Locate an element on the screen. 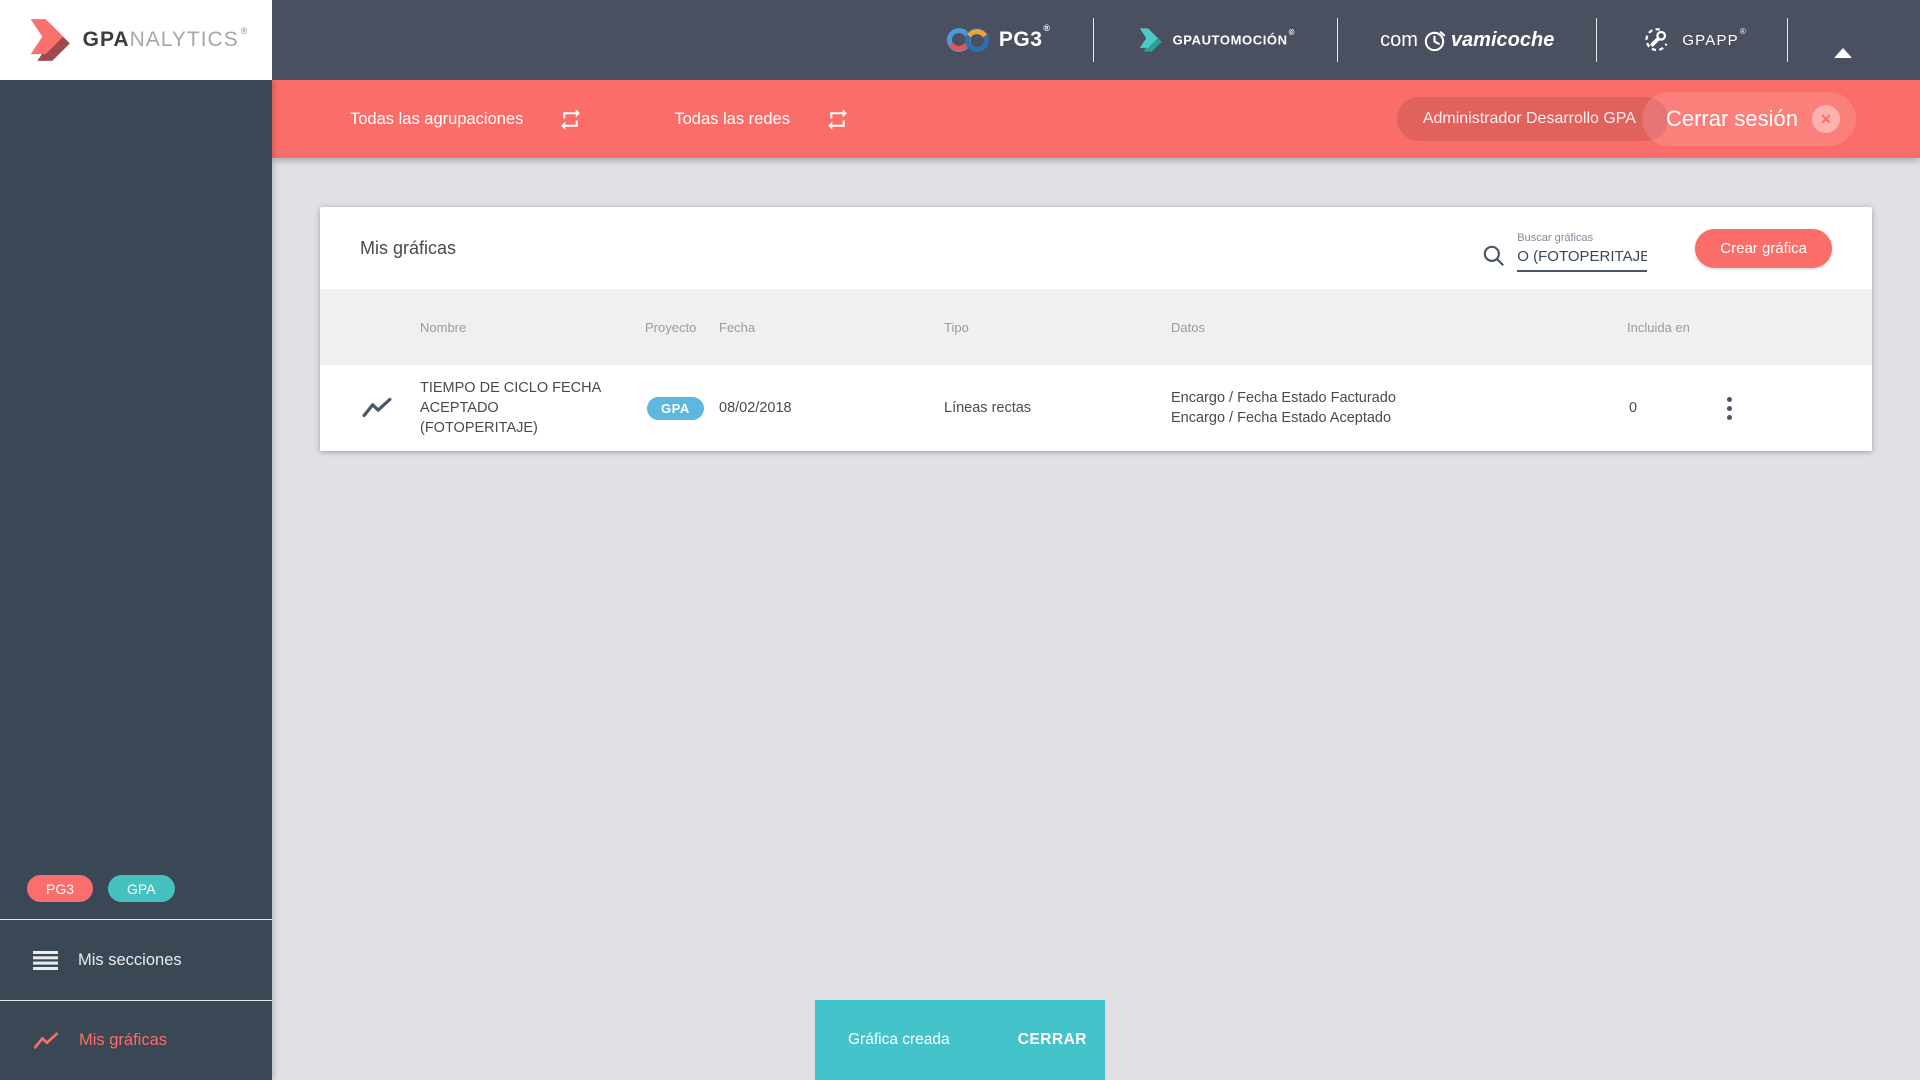  compravamicoche-logo: com vamicoche is located at coordinates (1467, 40).